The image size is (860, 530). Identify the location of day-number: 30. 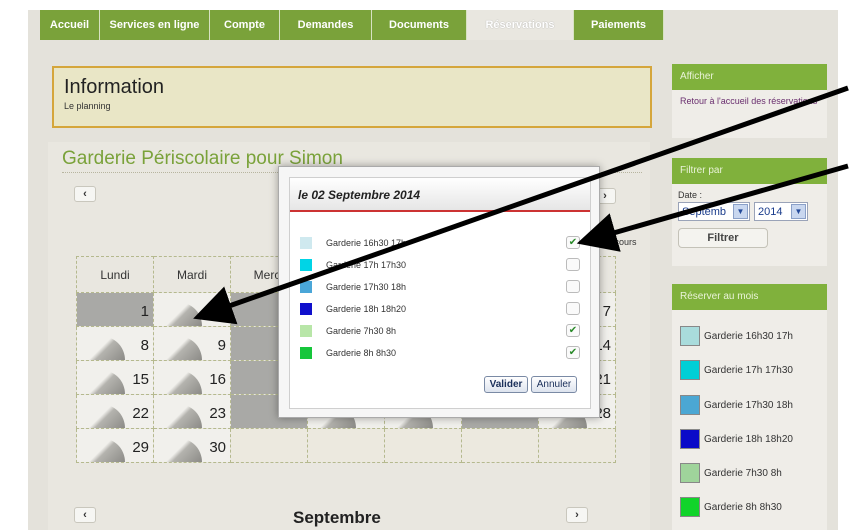
(217, 447).